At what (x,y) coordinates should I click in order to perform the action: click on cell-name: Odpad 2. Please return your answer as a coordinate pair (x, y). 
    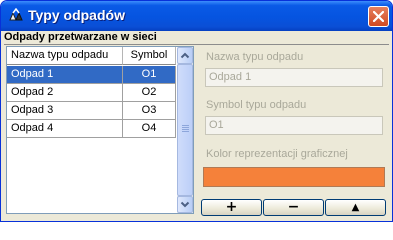
    Looking at the image, I should click on (65, 93).